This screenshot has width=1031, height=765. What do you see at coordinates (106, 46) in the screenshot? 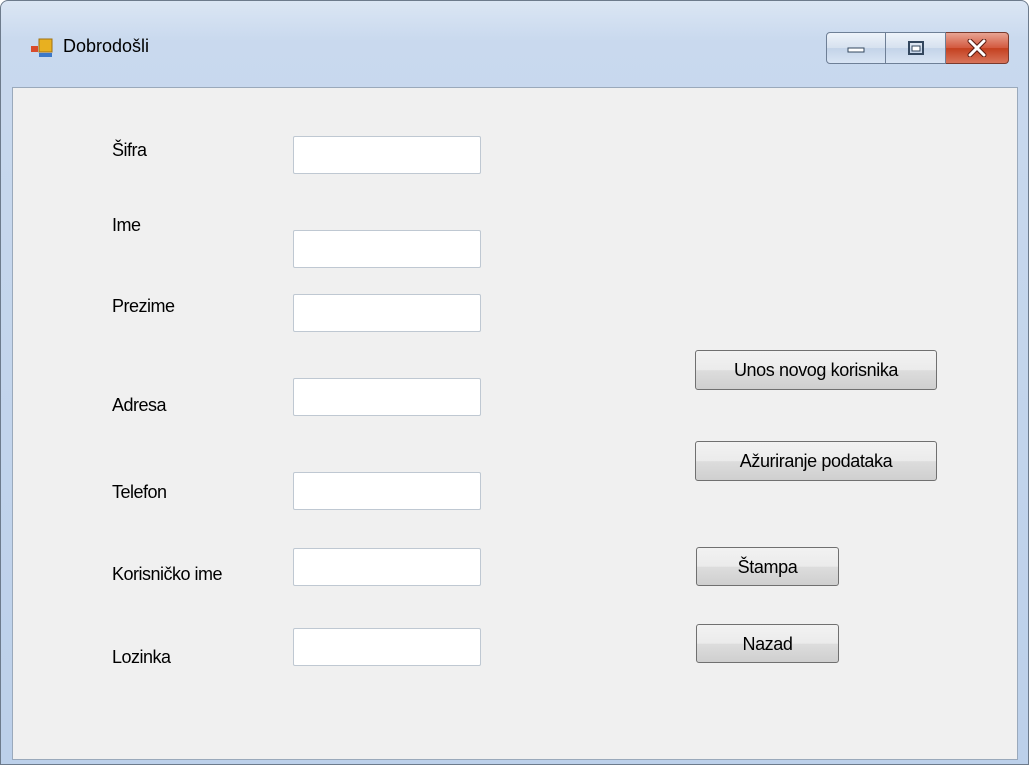
I see `window-title: Dobrodošli` at bounding box center [106, 46].